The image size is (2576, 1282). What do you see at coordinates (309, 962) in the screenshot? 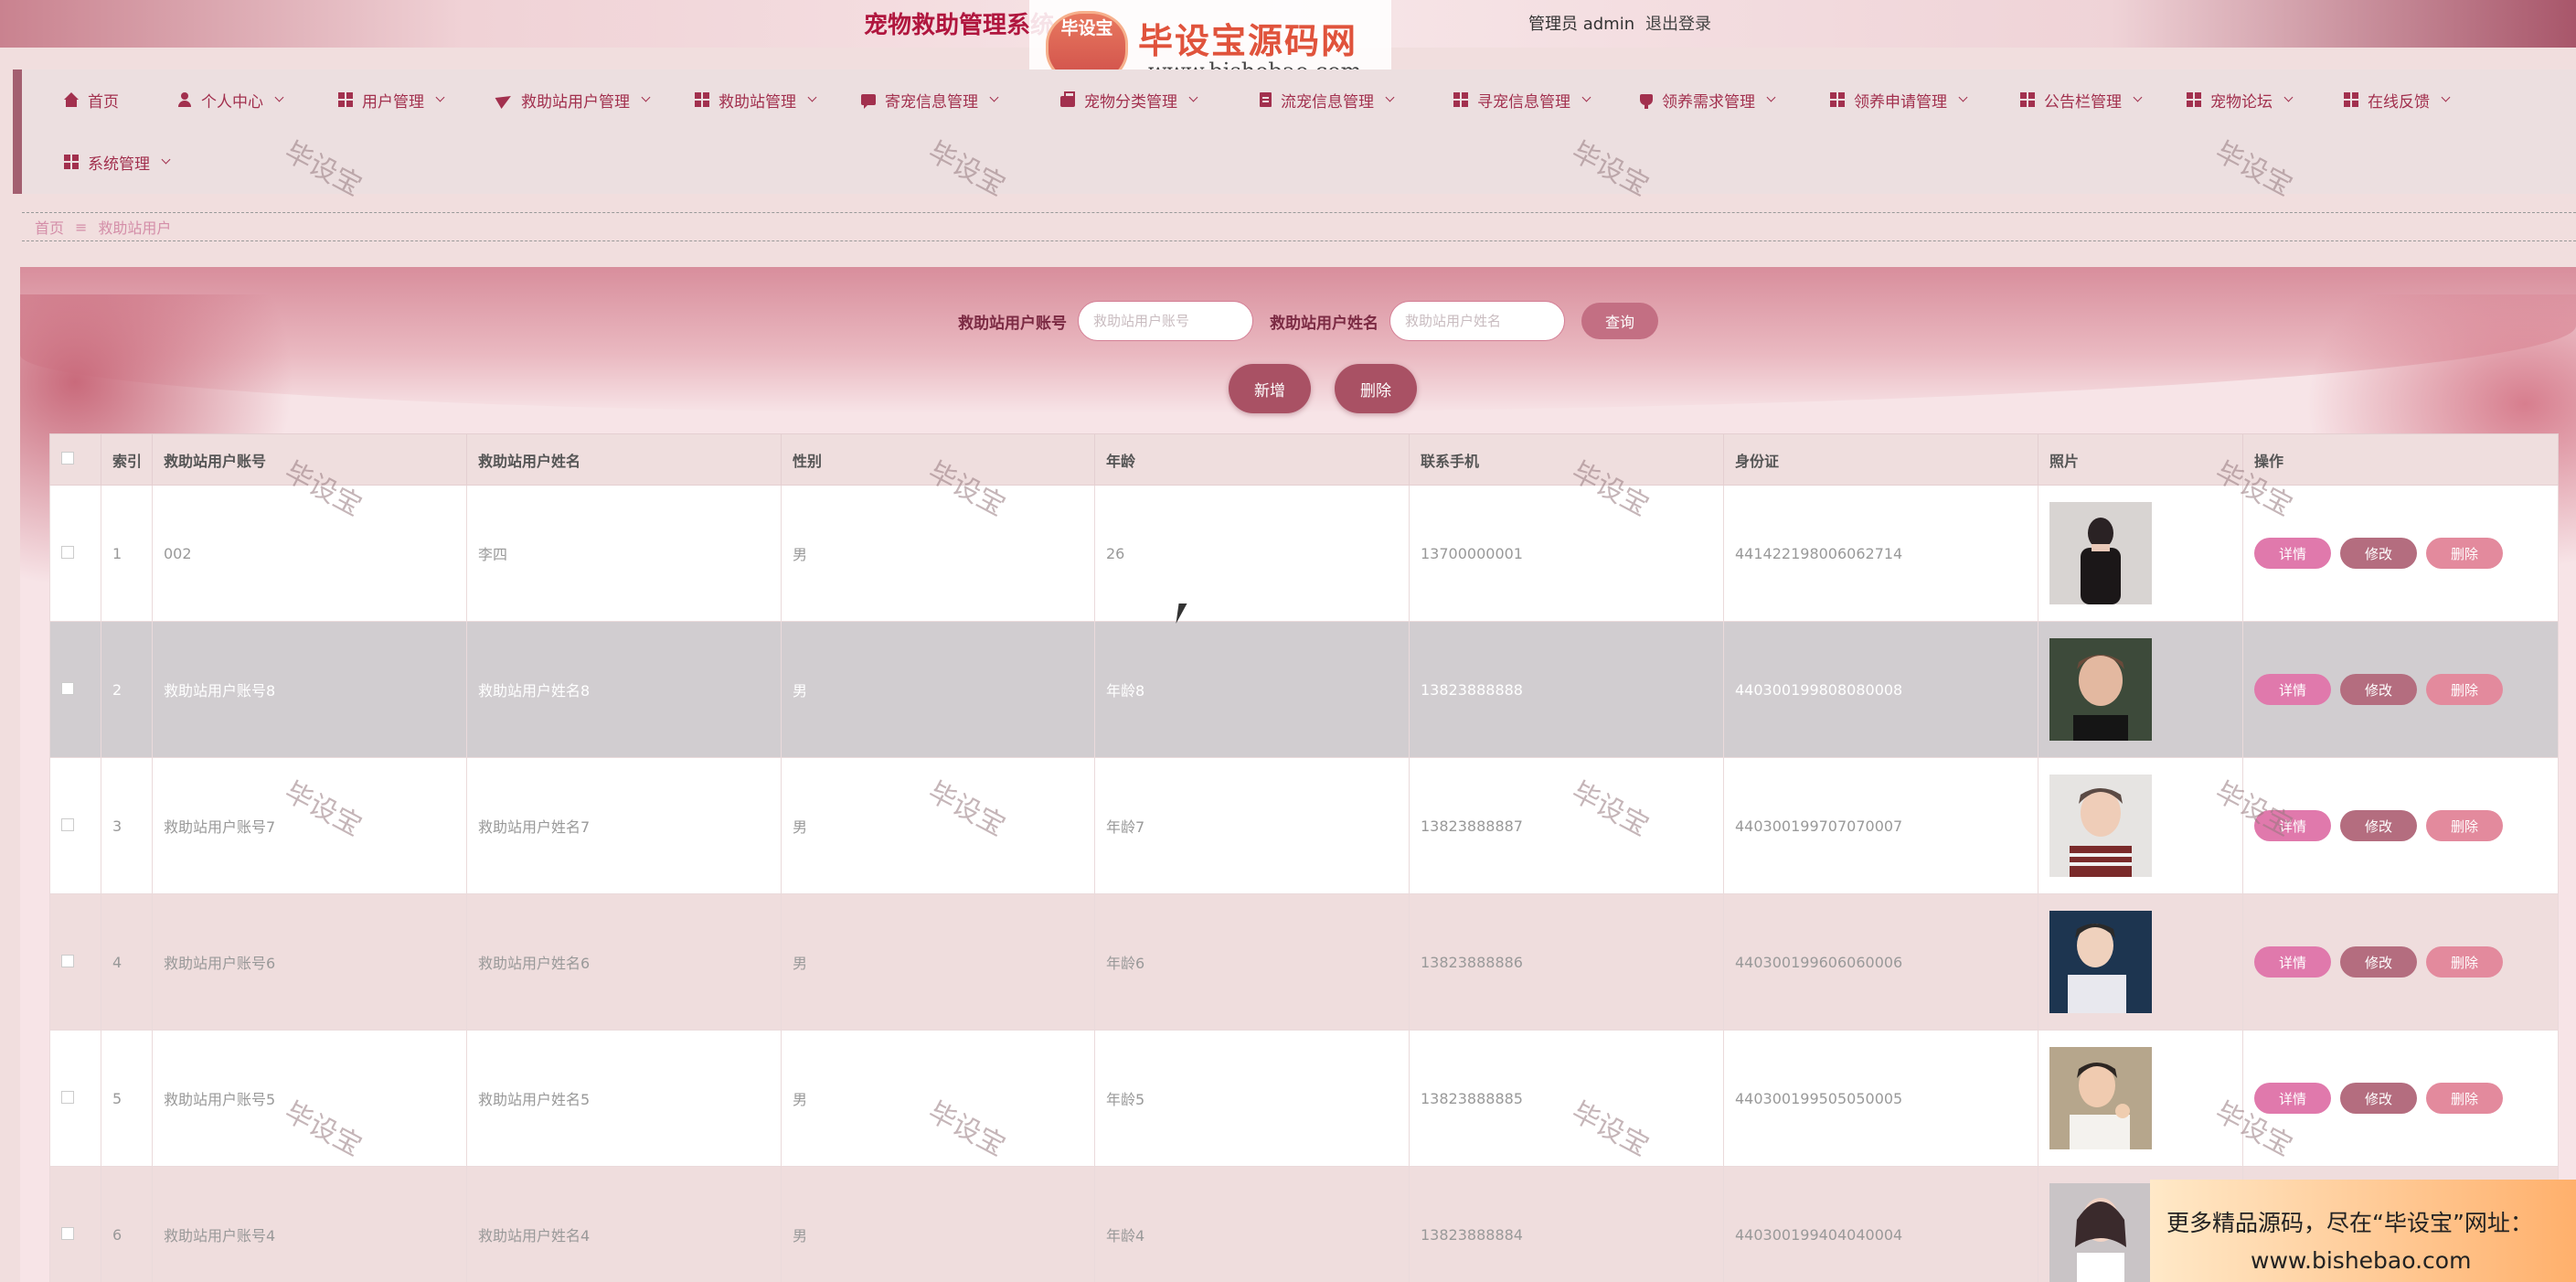
I see `account-cell: 救助站用户账号6` at bounding box center [309, 962].